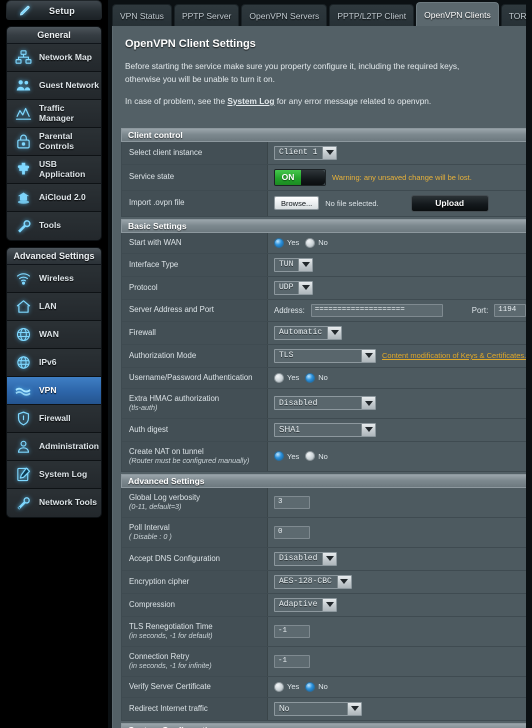 The height and width of the screenshot is (728, 532). What do you see at coordinates (23, 226) in the screenshot?
I see `tools-icon` at bounding box center [23, 226].